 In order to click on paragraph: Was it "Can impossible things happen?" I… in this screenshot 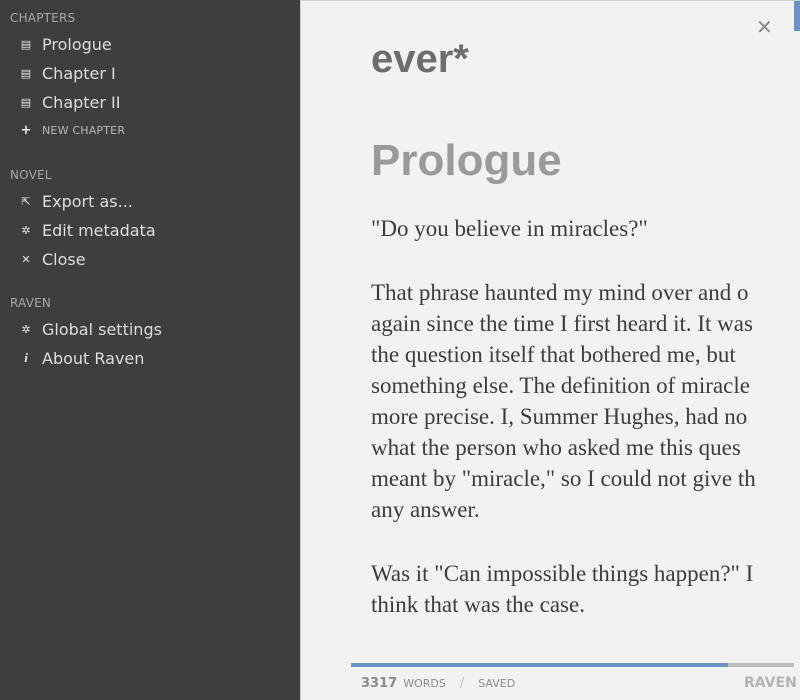, I will do `click(585, 589)`.